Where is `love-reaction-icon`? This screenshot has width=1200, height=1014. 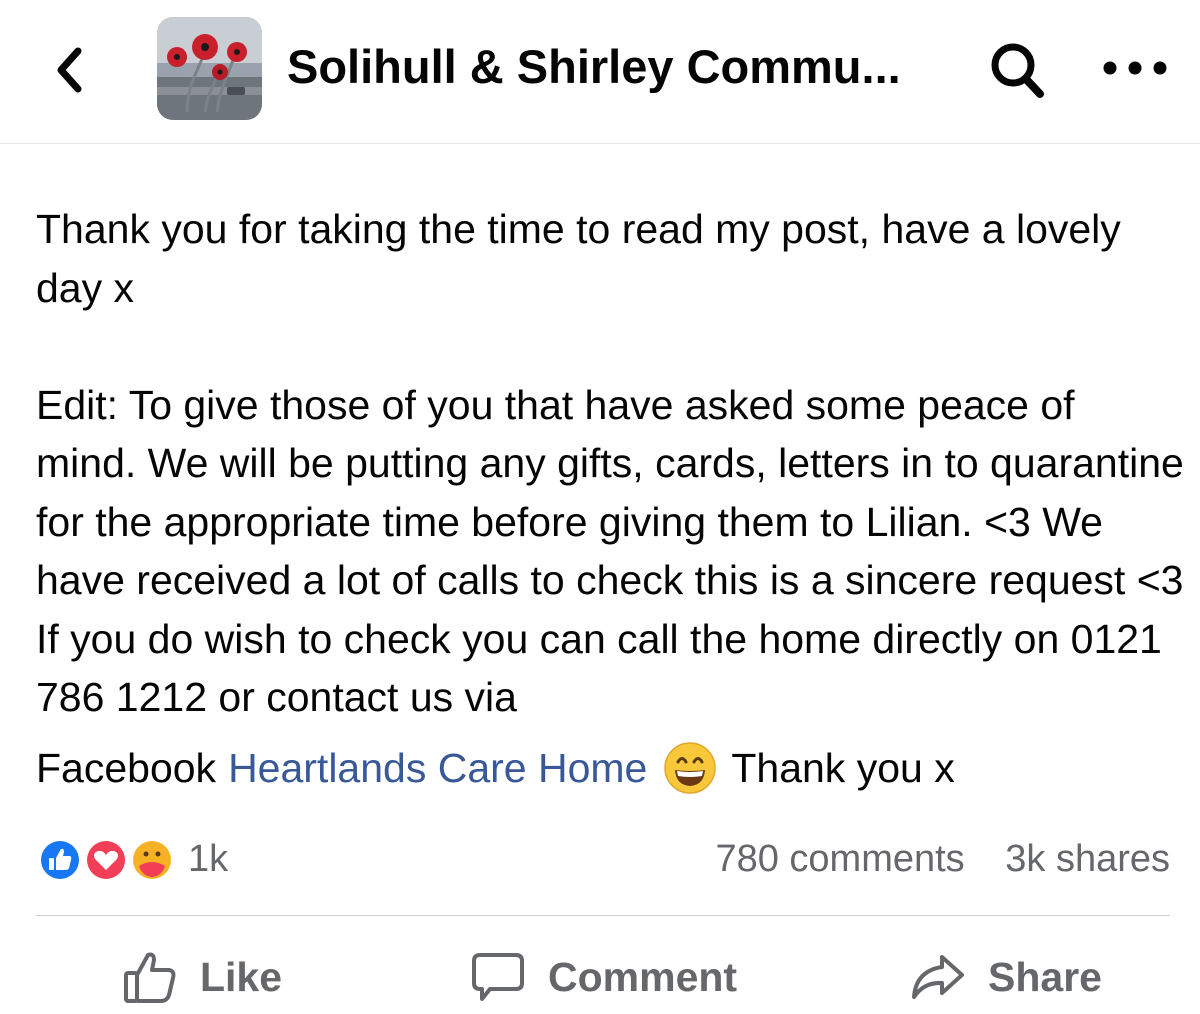
love-reaction-icon is located at coordinates (106, 860).